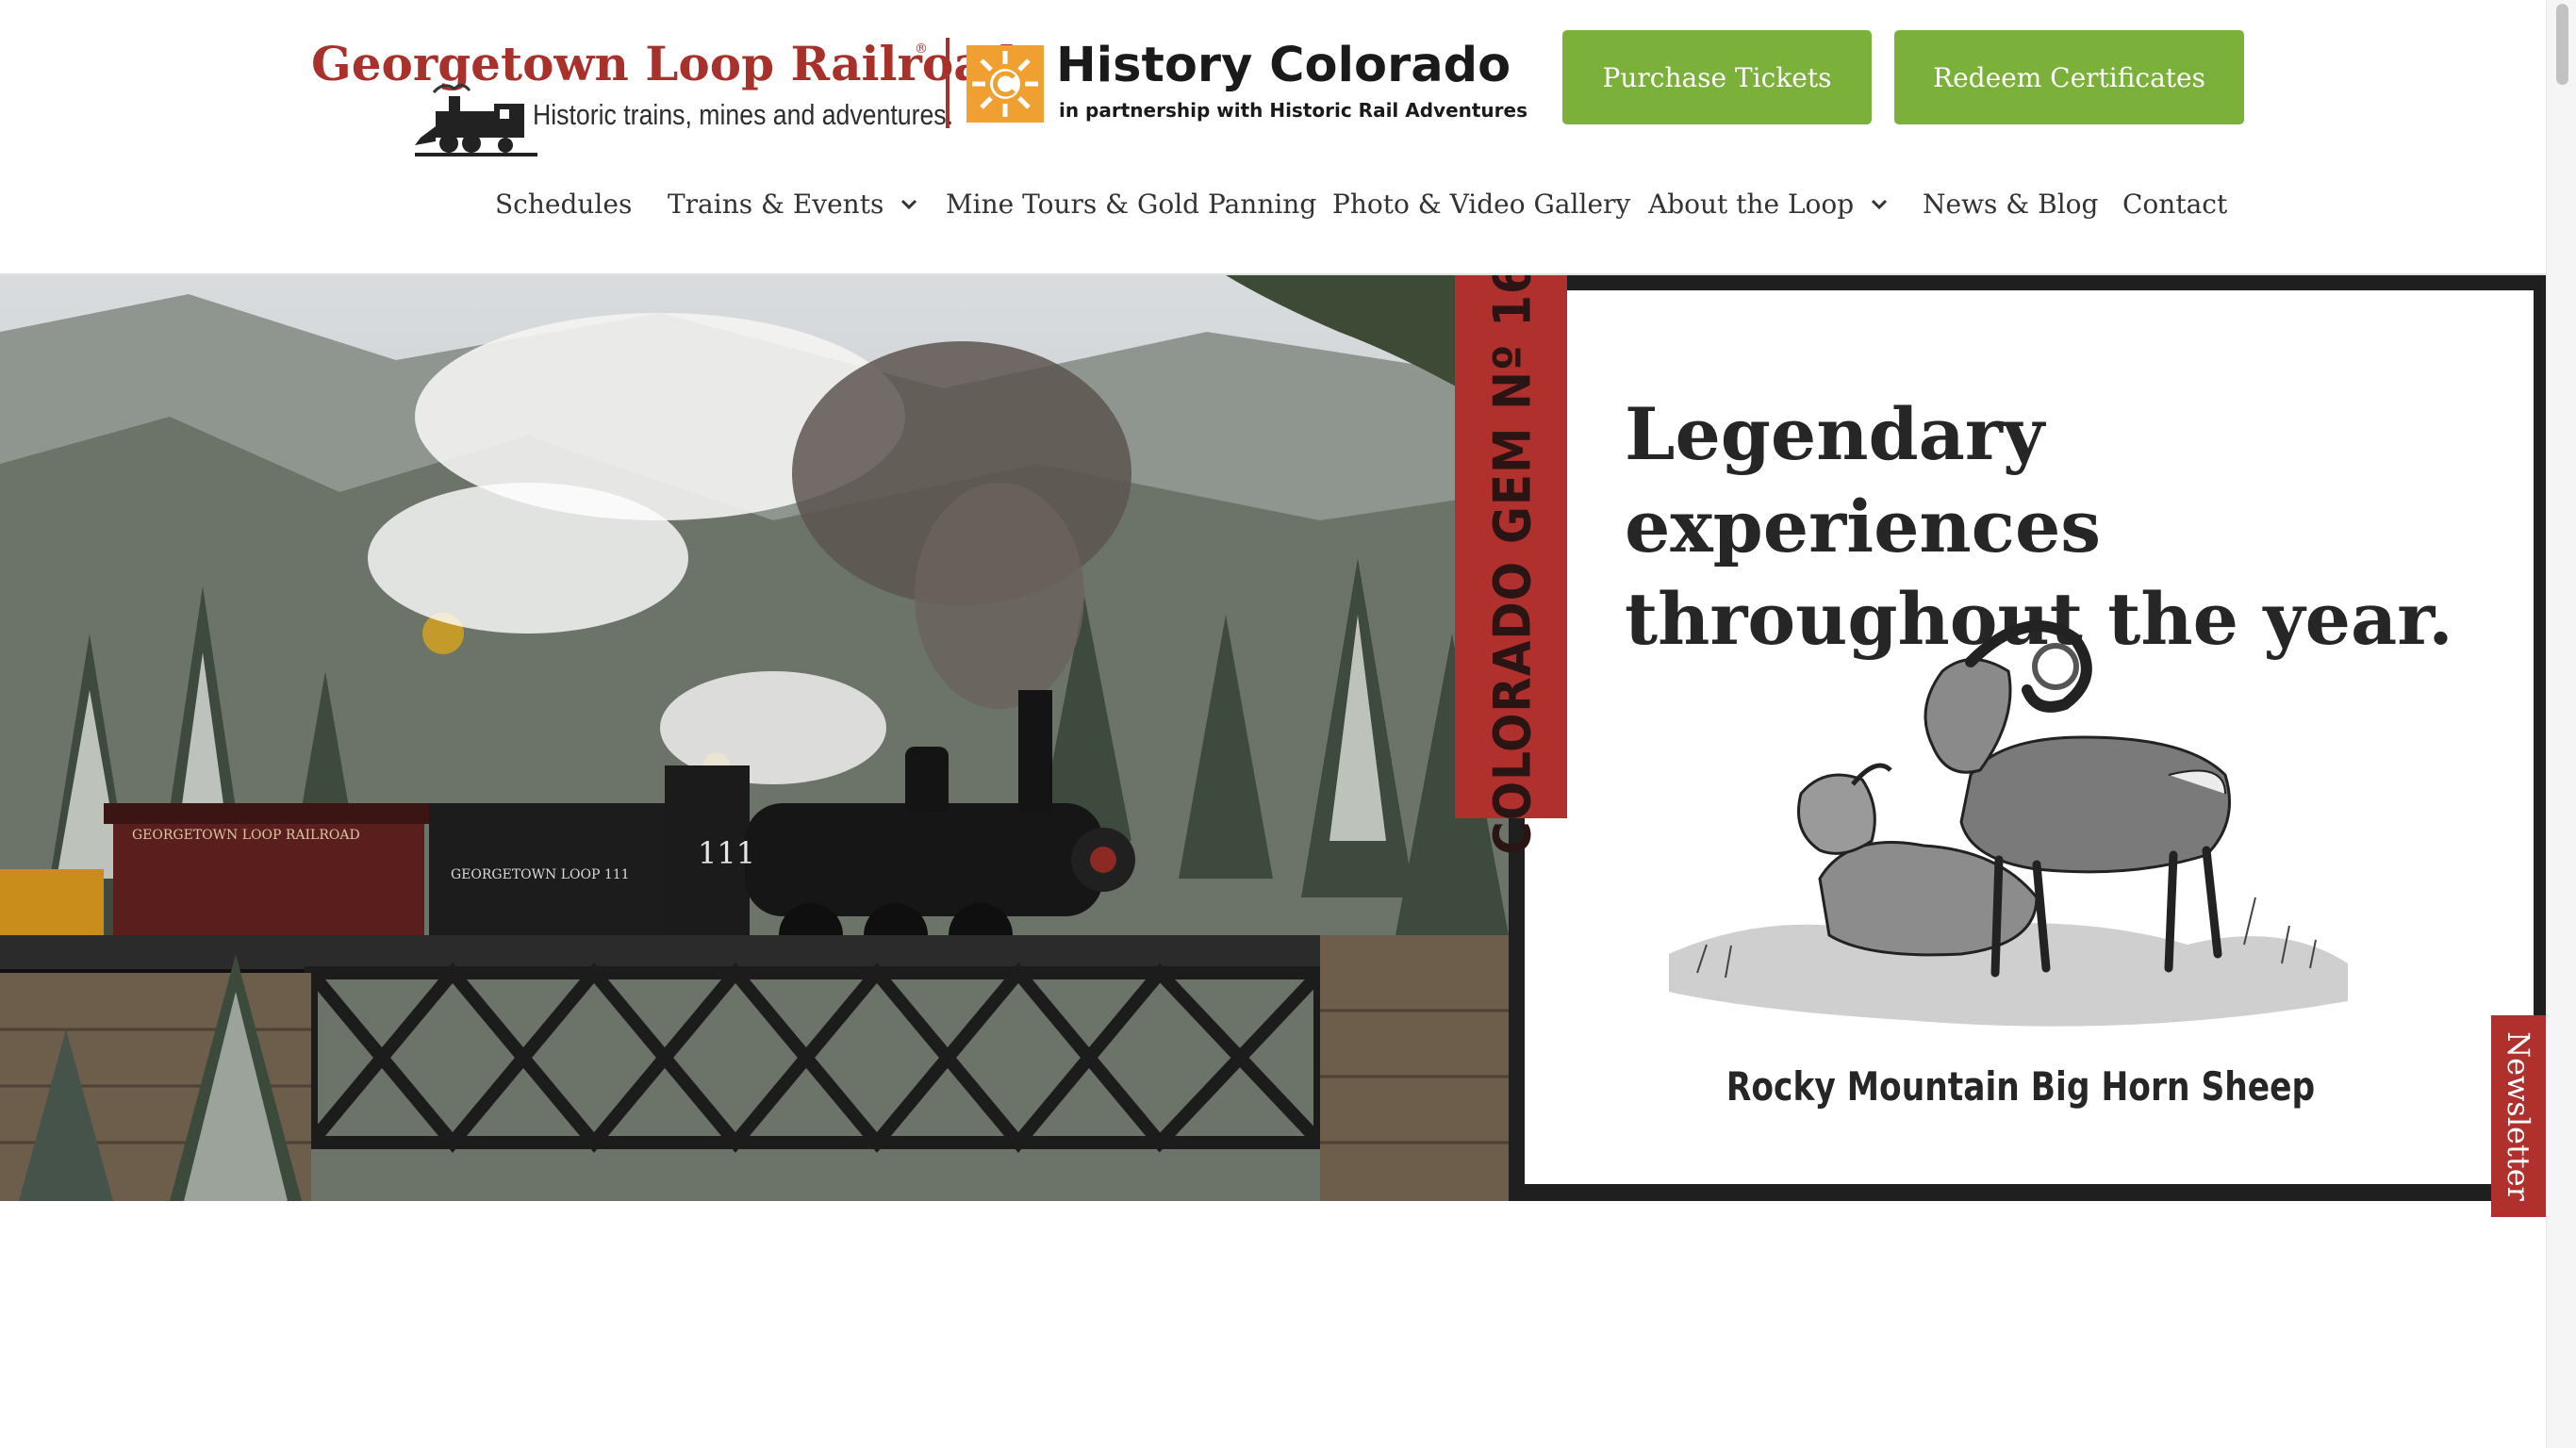 The image size is (2576, 1448). I want to click on nav-item-about-the-loop: About the Loop, so click(1769, 203).